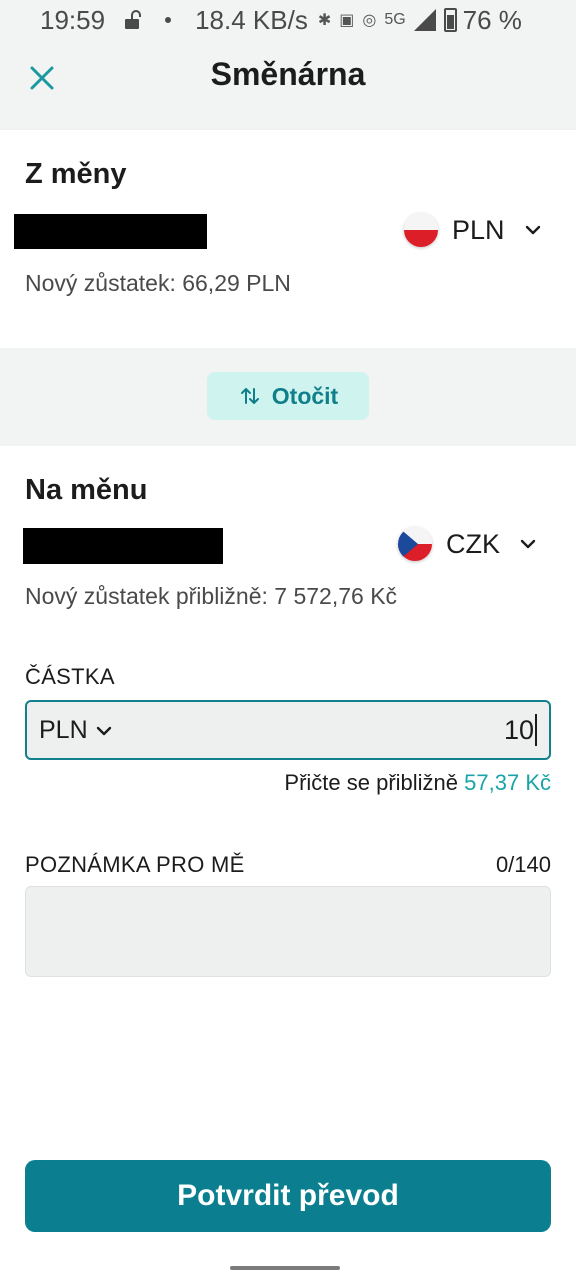 The height and width of the screenshot is (1280, 576). Describe the element at coordinates (492, 19) in the screenshot. I see `battery-level: 76 %` at that location.